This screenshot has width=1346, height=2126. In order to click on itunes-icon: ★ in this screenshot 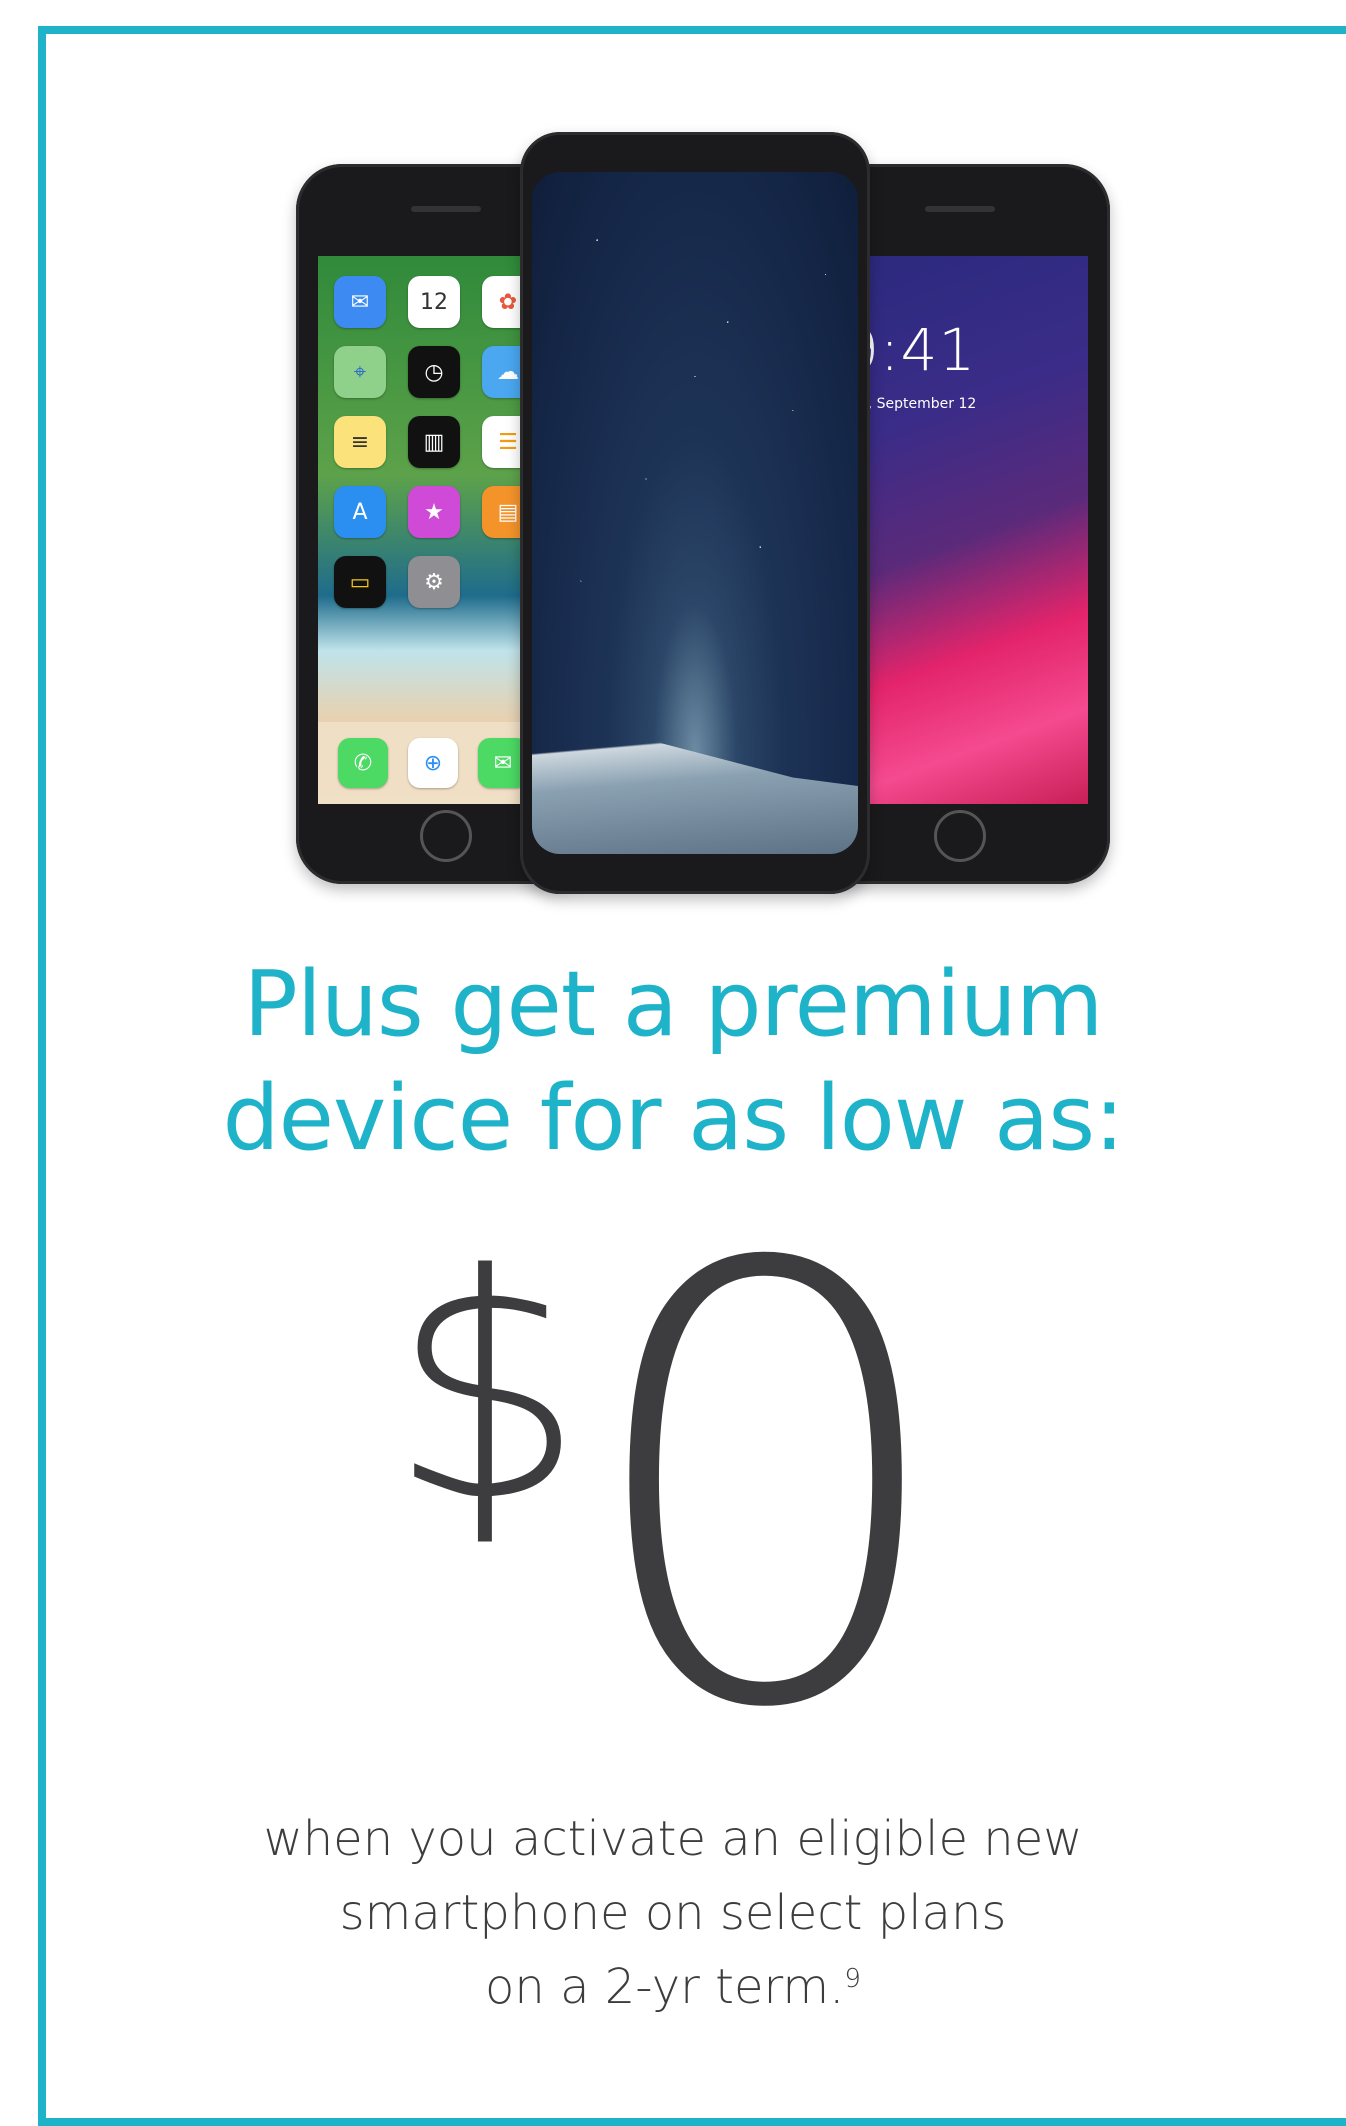, I will do `click(434, 512)`.